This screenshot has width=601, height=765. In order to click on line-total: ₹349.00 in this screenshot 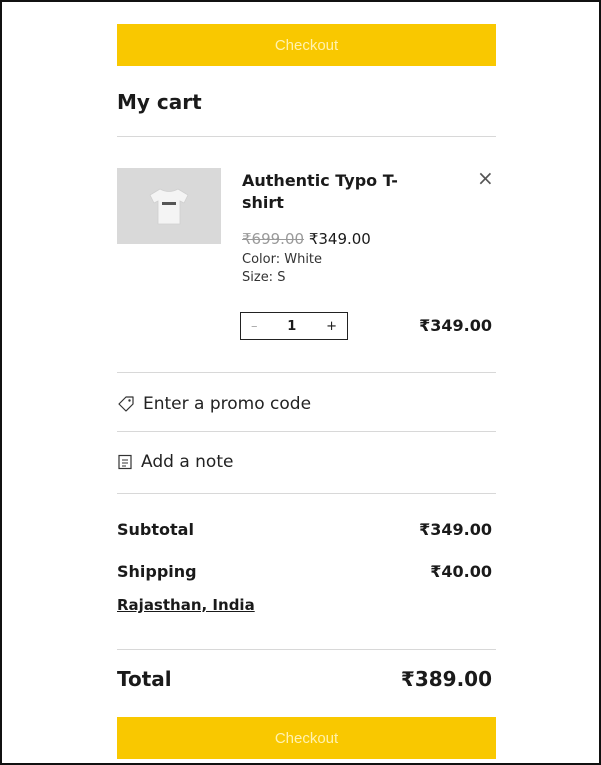, I will do `click(455, 325)`.